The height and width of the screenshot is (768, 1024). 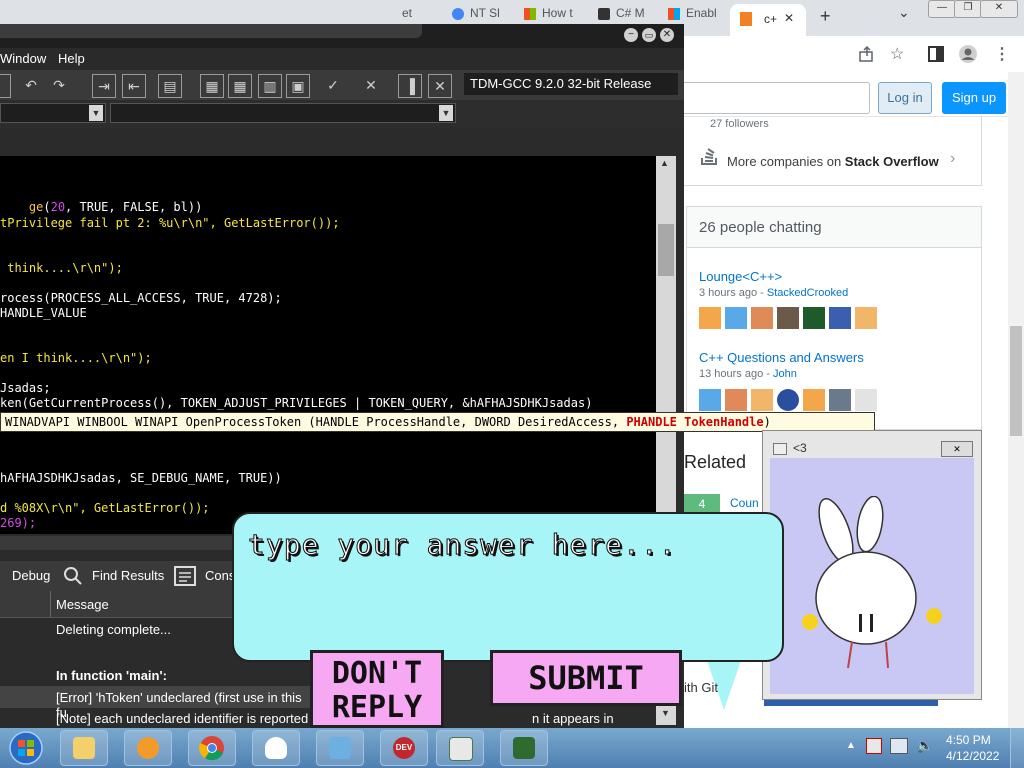 What do you see at coordinates (924, 745) in the screenshot?
I see `volume-icon: 🔈` at bounding box center [924, 745].